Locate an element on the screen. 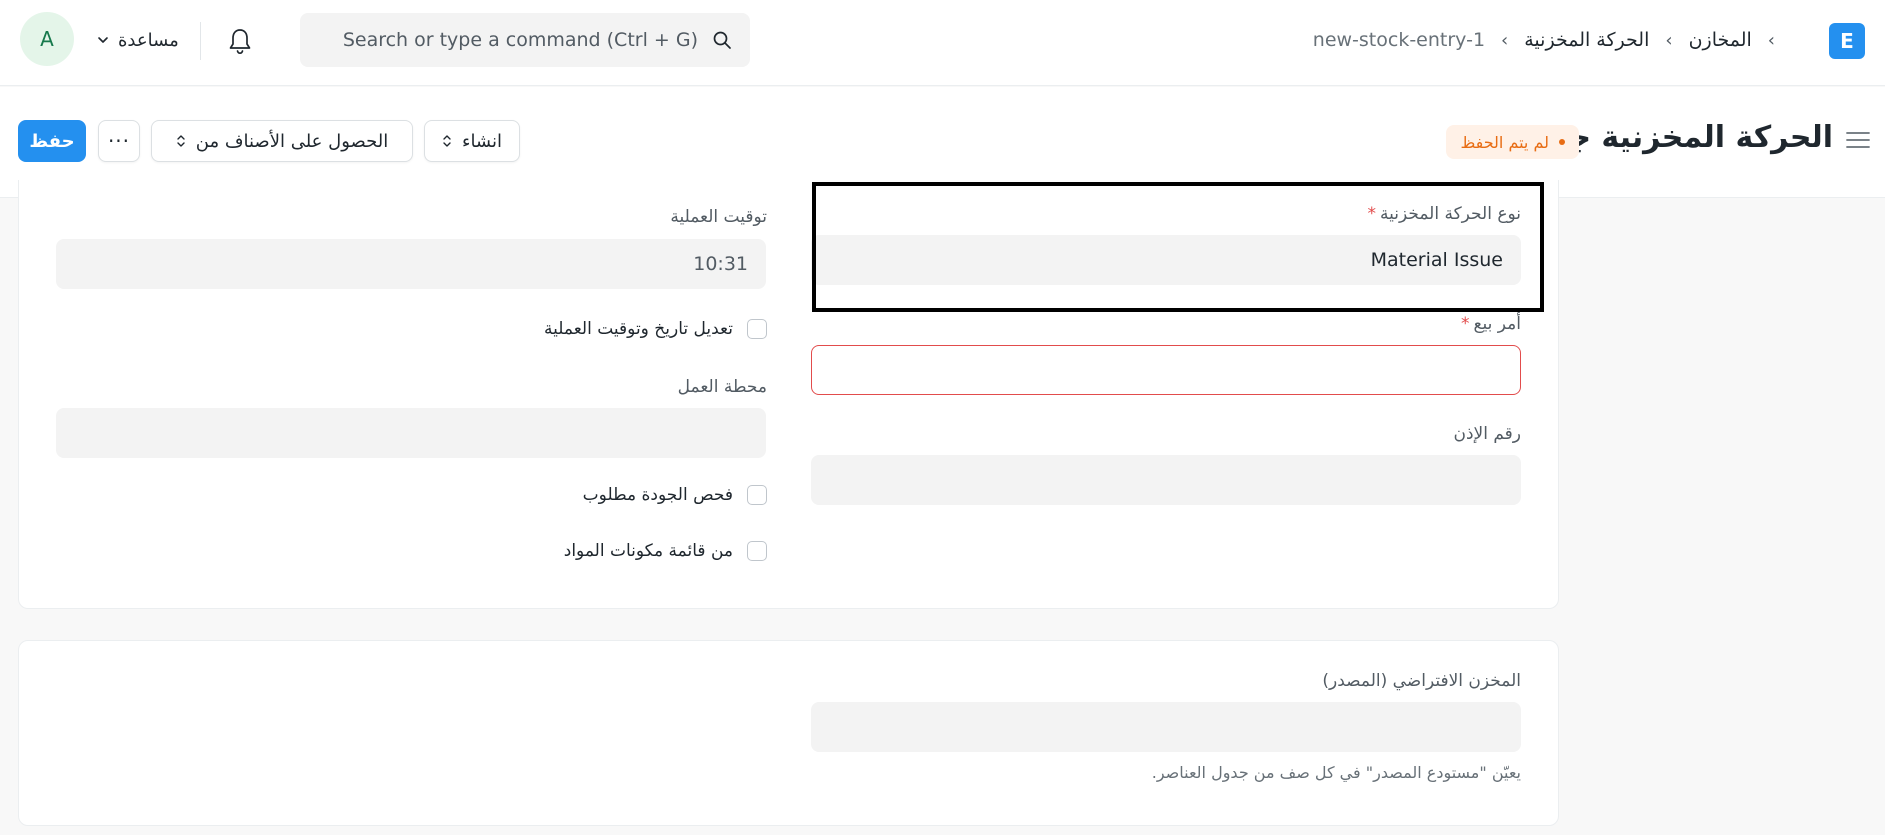  create-button: انشاء is located at coordinates (472, 141).